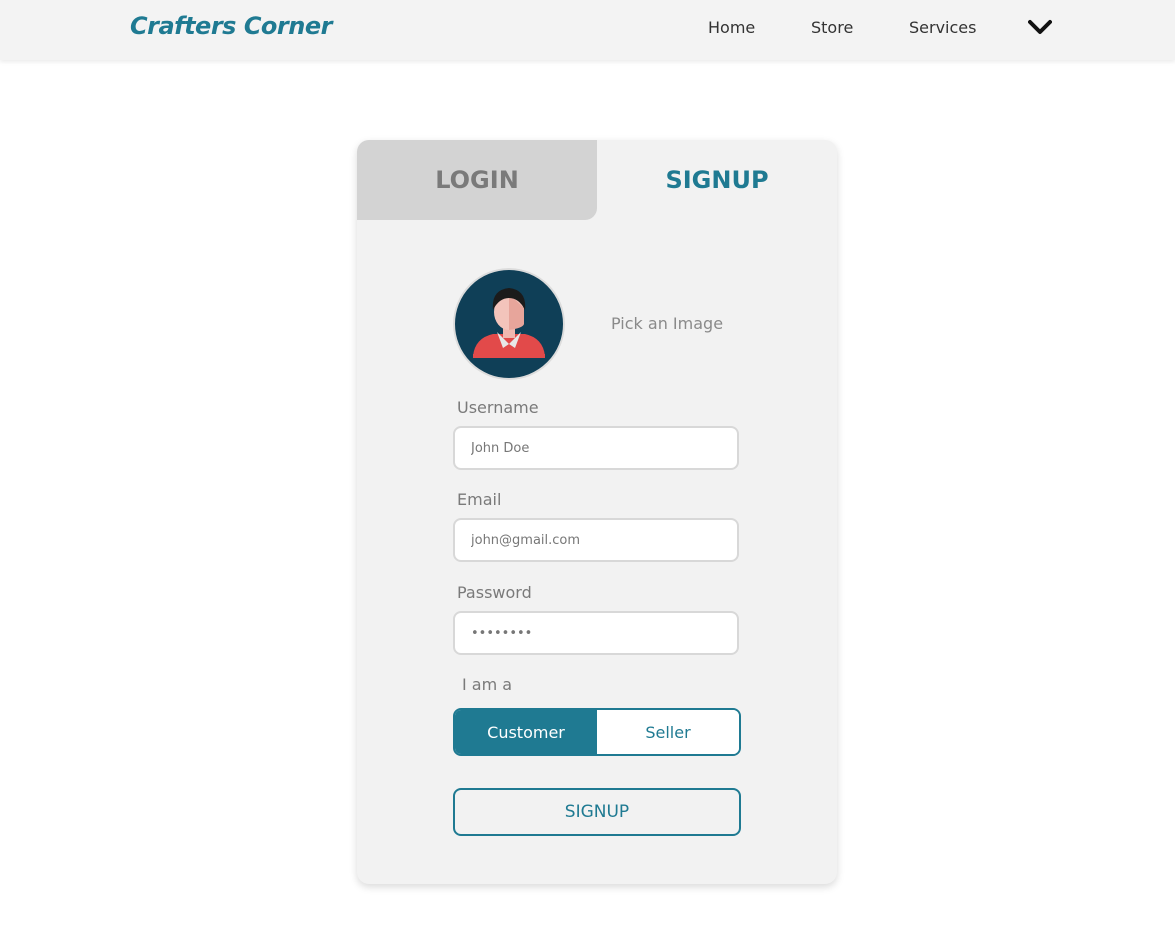 The width and height of the screenshot is (1175, 940). What do you see at coordinates (717, 180) in the screenshot?
I see `tab-signup: SIGNUP` at bounding box center [717, 180].